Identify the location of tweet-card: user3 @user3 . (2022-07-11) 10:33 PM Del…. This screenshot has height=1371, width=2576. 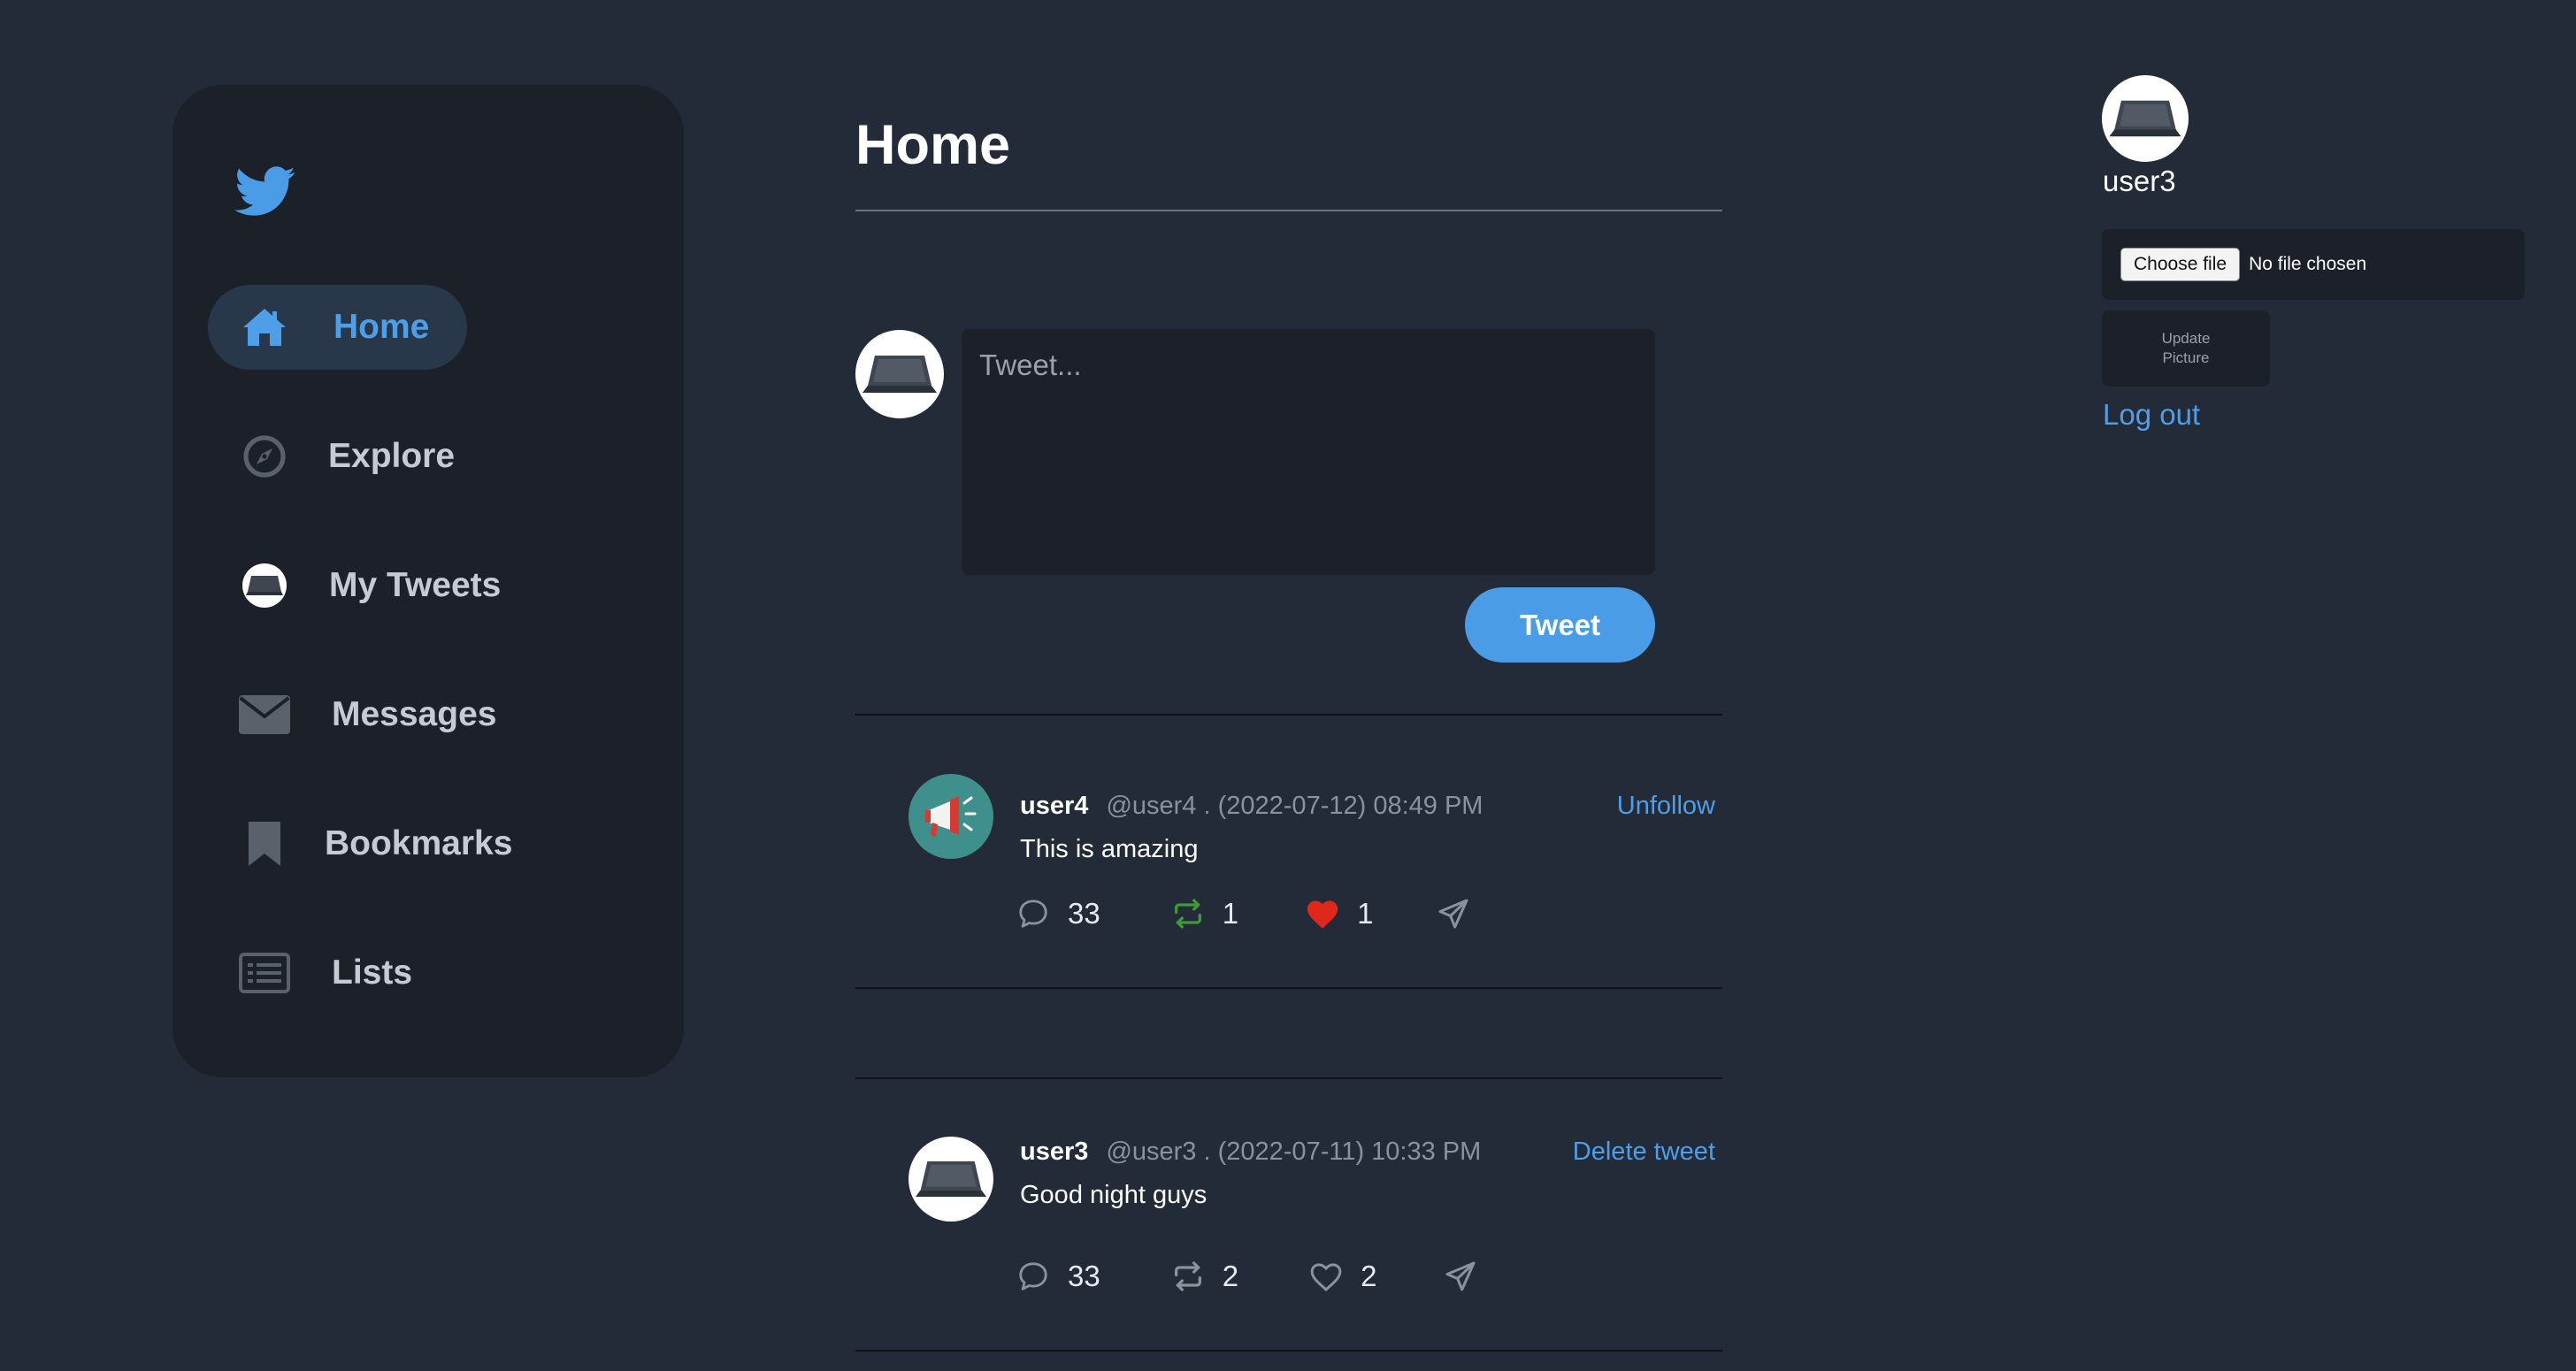
(1288, 1238).